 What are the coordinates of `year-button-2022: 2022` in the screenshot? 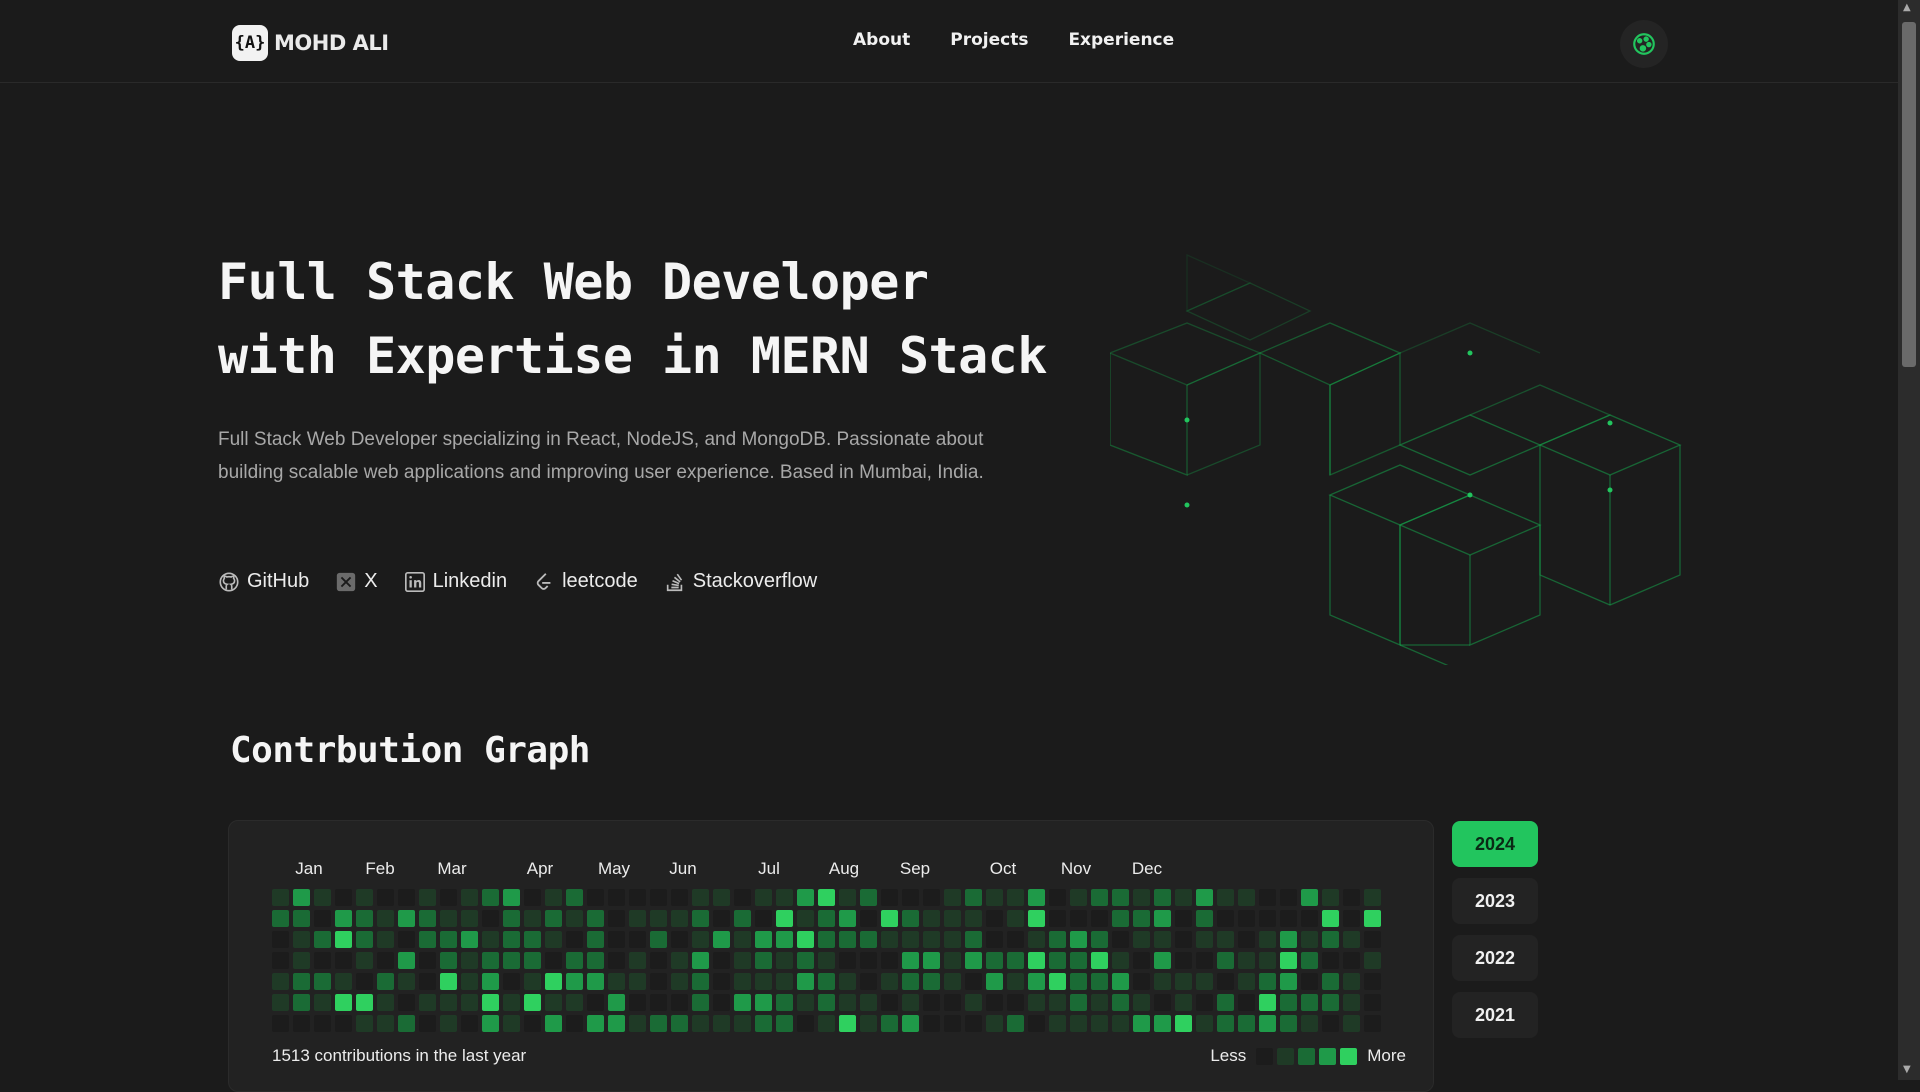 It's located at (1495, 958).